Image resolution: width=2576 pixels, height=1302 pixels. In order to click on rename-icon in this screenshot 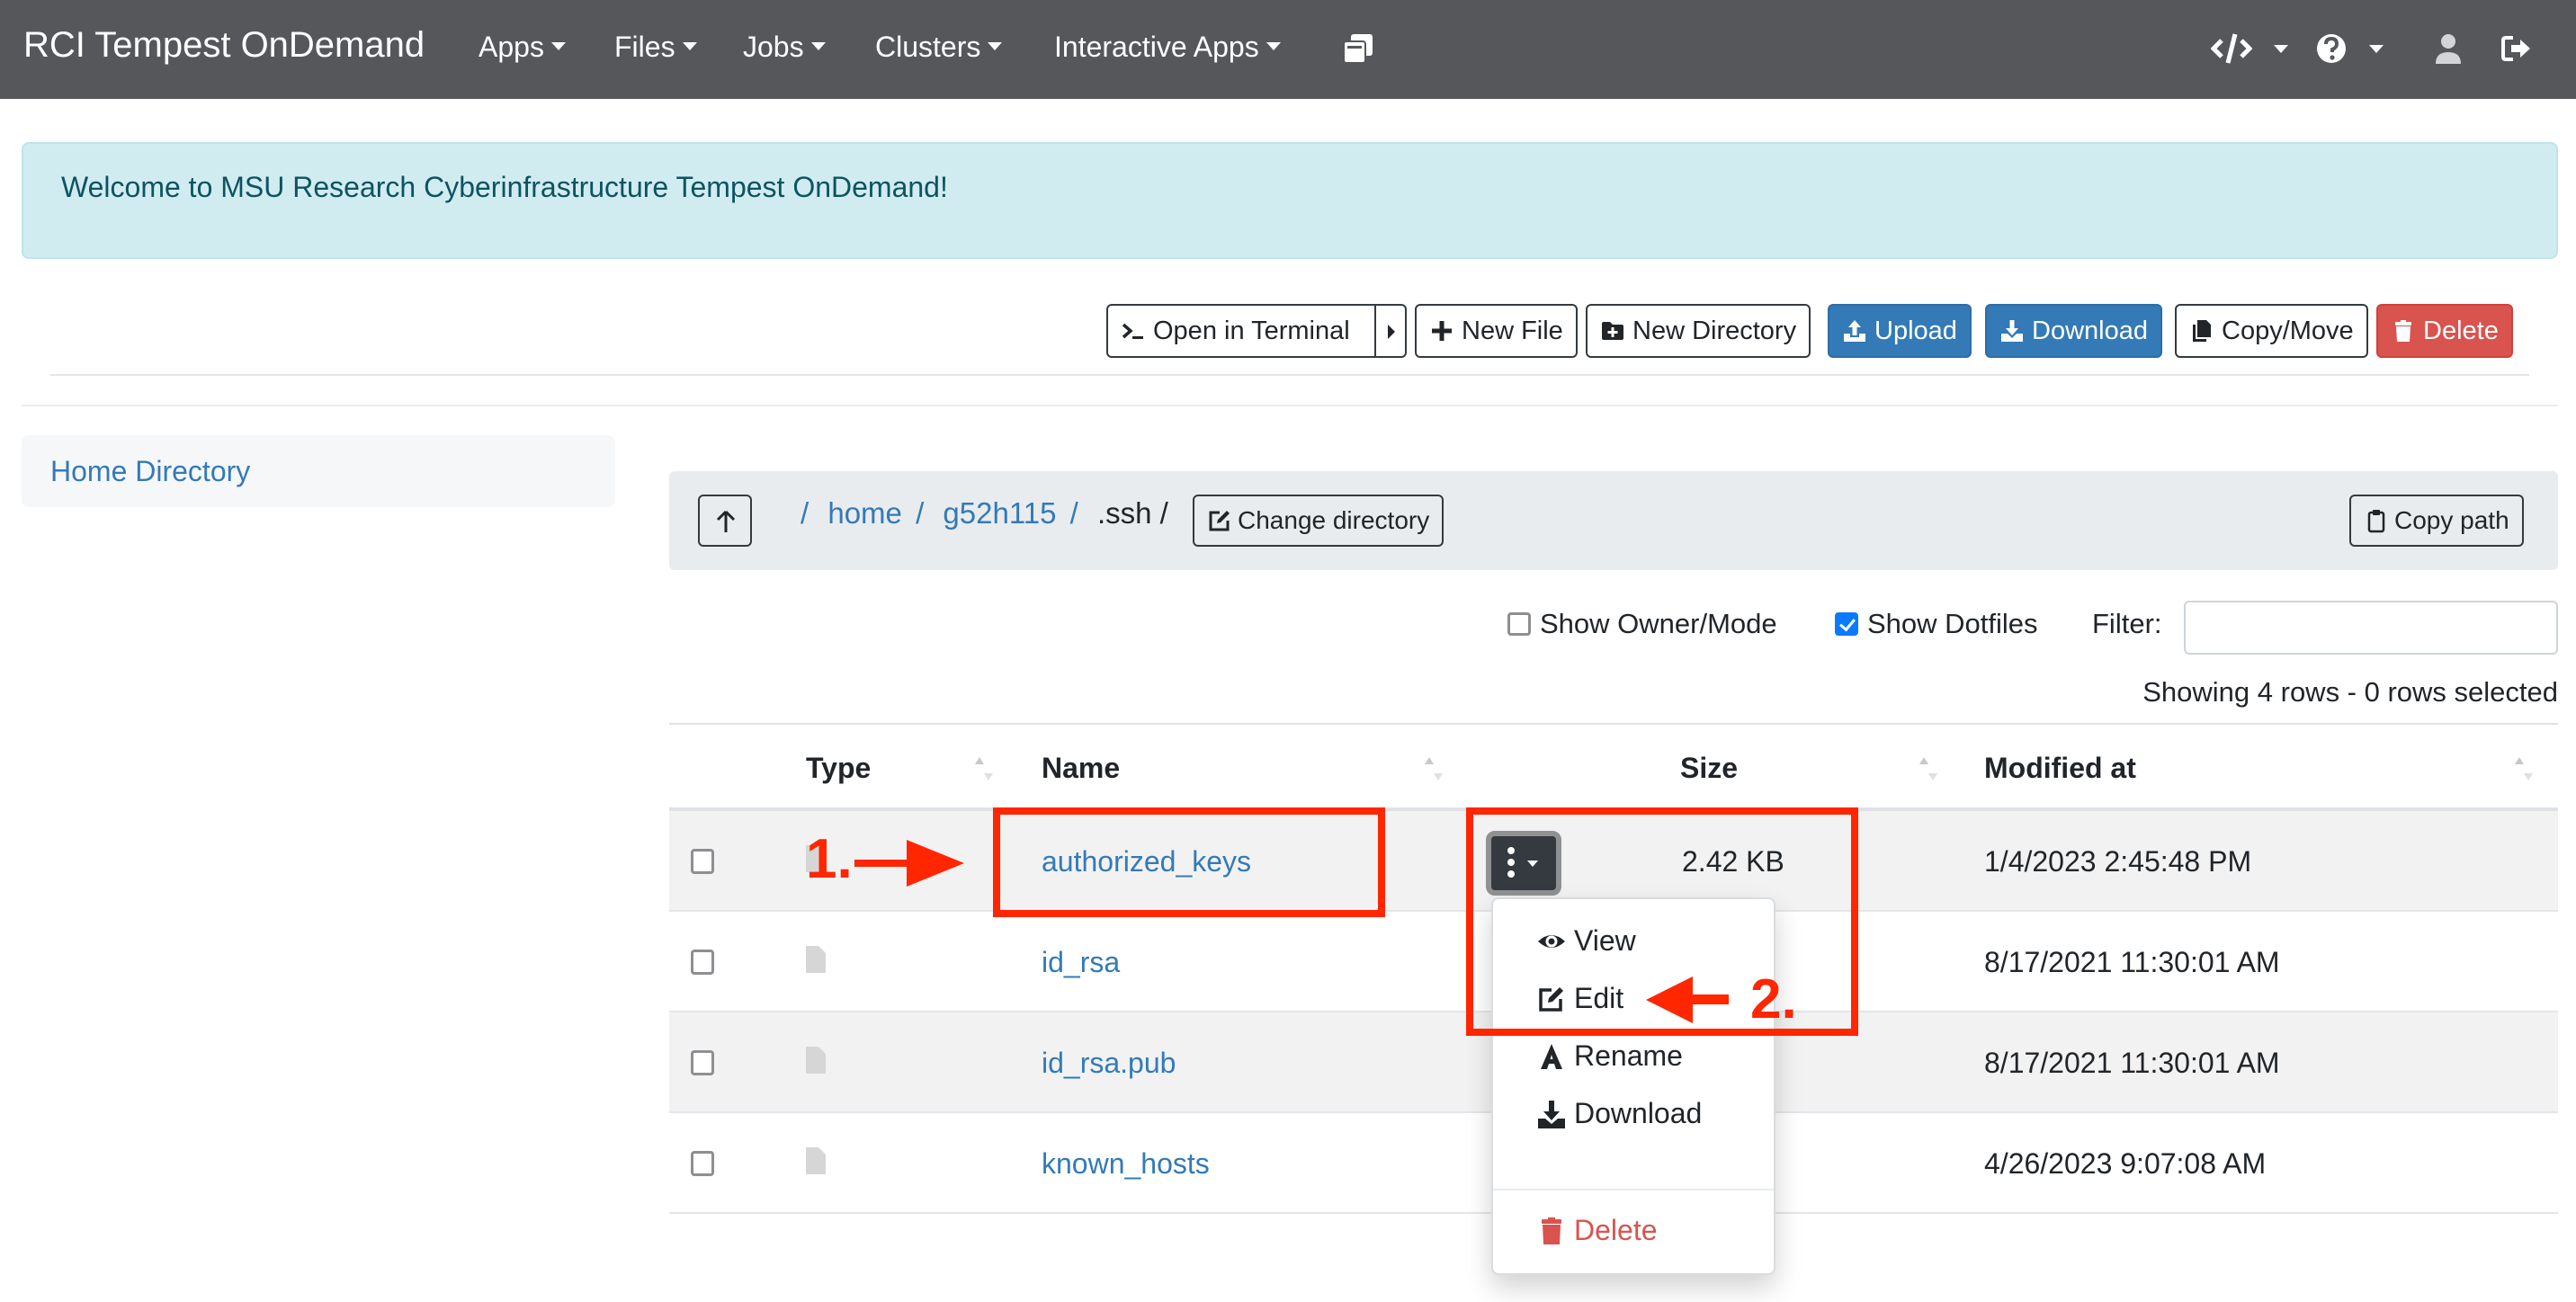, I will do `click(1551, 1056)`.